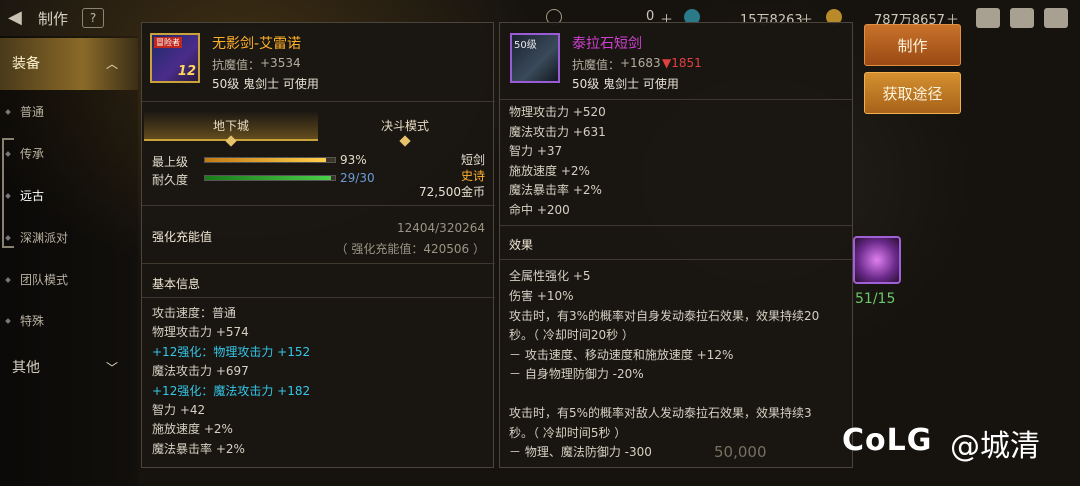  I want to click on sidebar-item-label: 传承, so click(32, 154).